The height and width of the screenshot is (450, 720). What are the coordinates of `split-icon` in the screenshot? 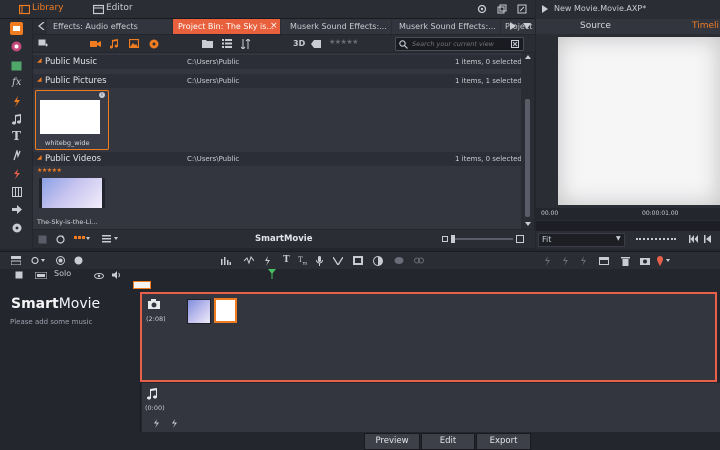 It's located at (16, 173).